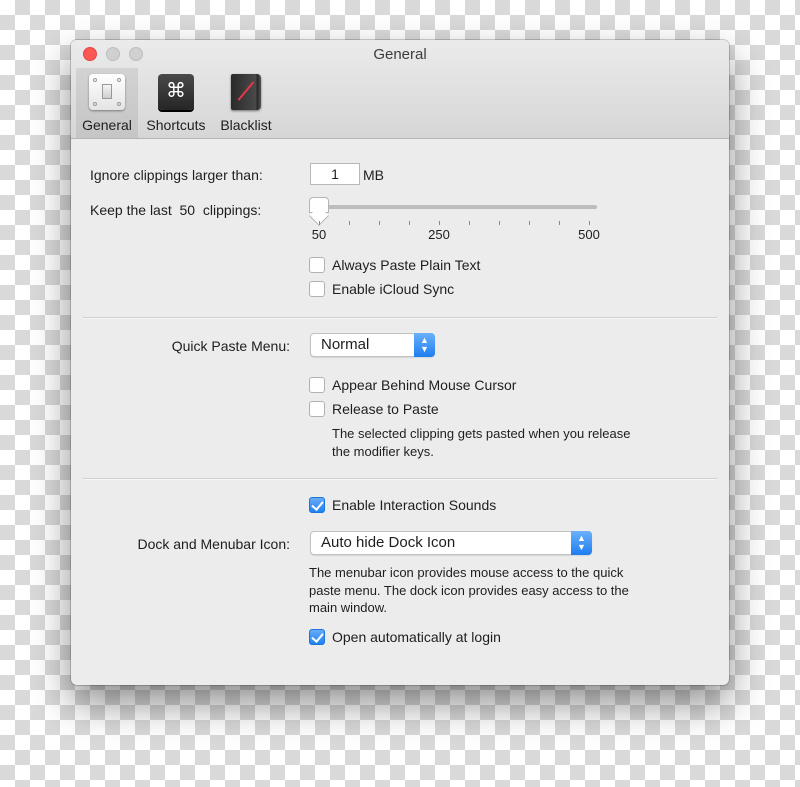 The image size is (800, 787). Describe the element at coordinates (345, 344) in the screenshot. I see `popup-value: Normal` at that location.